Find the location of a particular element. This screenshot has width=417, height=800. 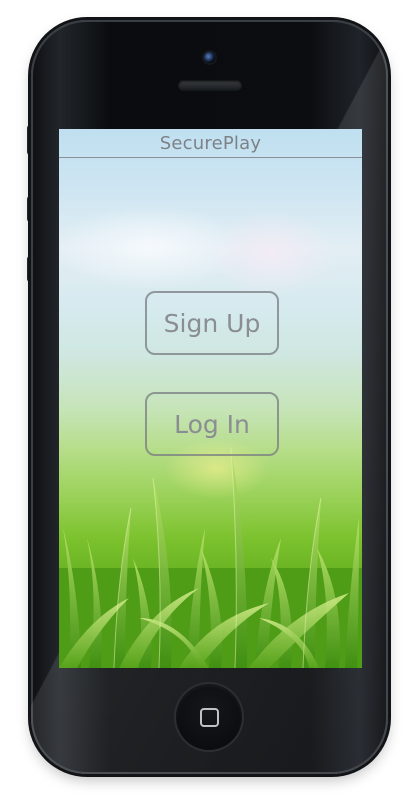

home-button is located at coordinates (209, 717).